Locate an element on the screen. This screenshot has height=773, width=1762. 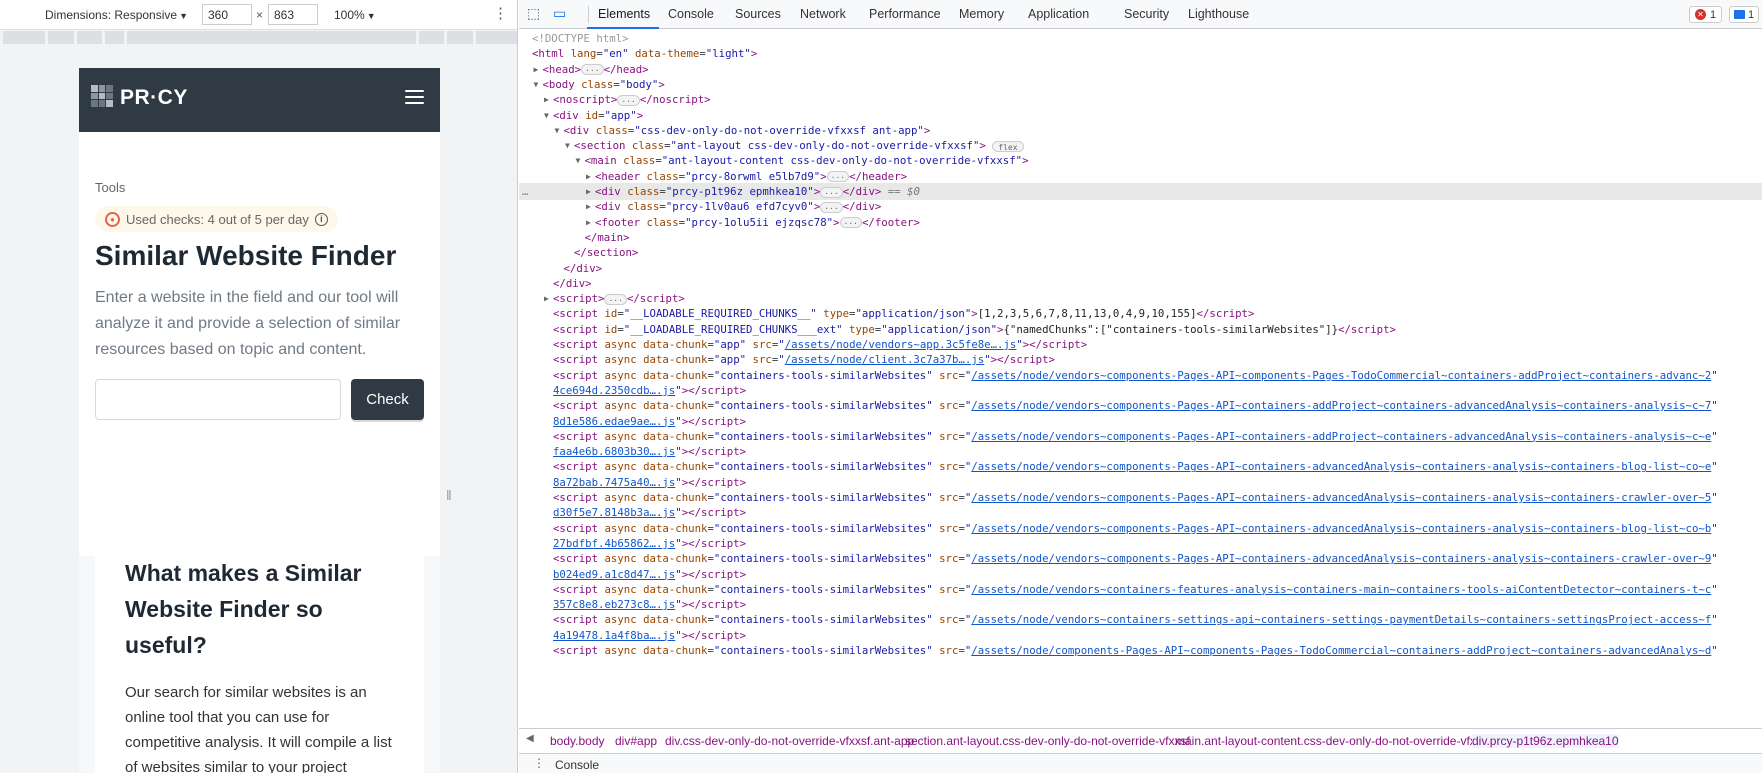
device-toolbar-toggle-icon: ▭ is located at coordinates (562, 14).